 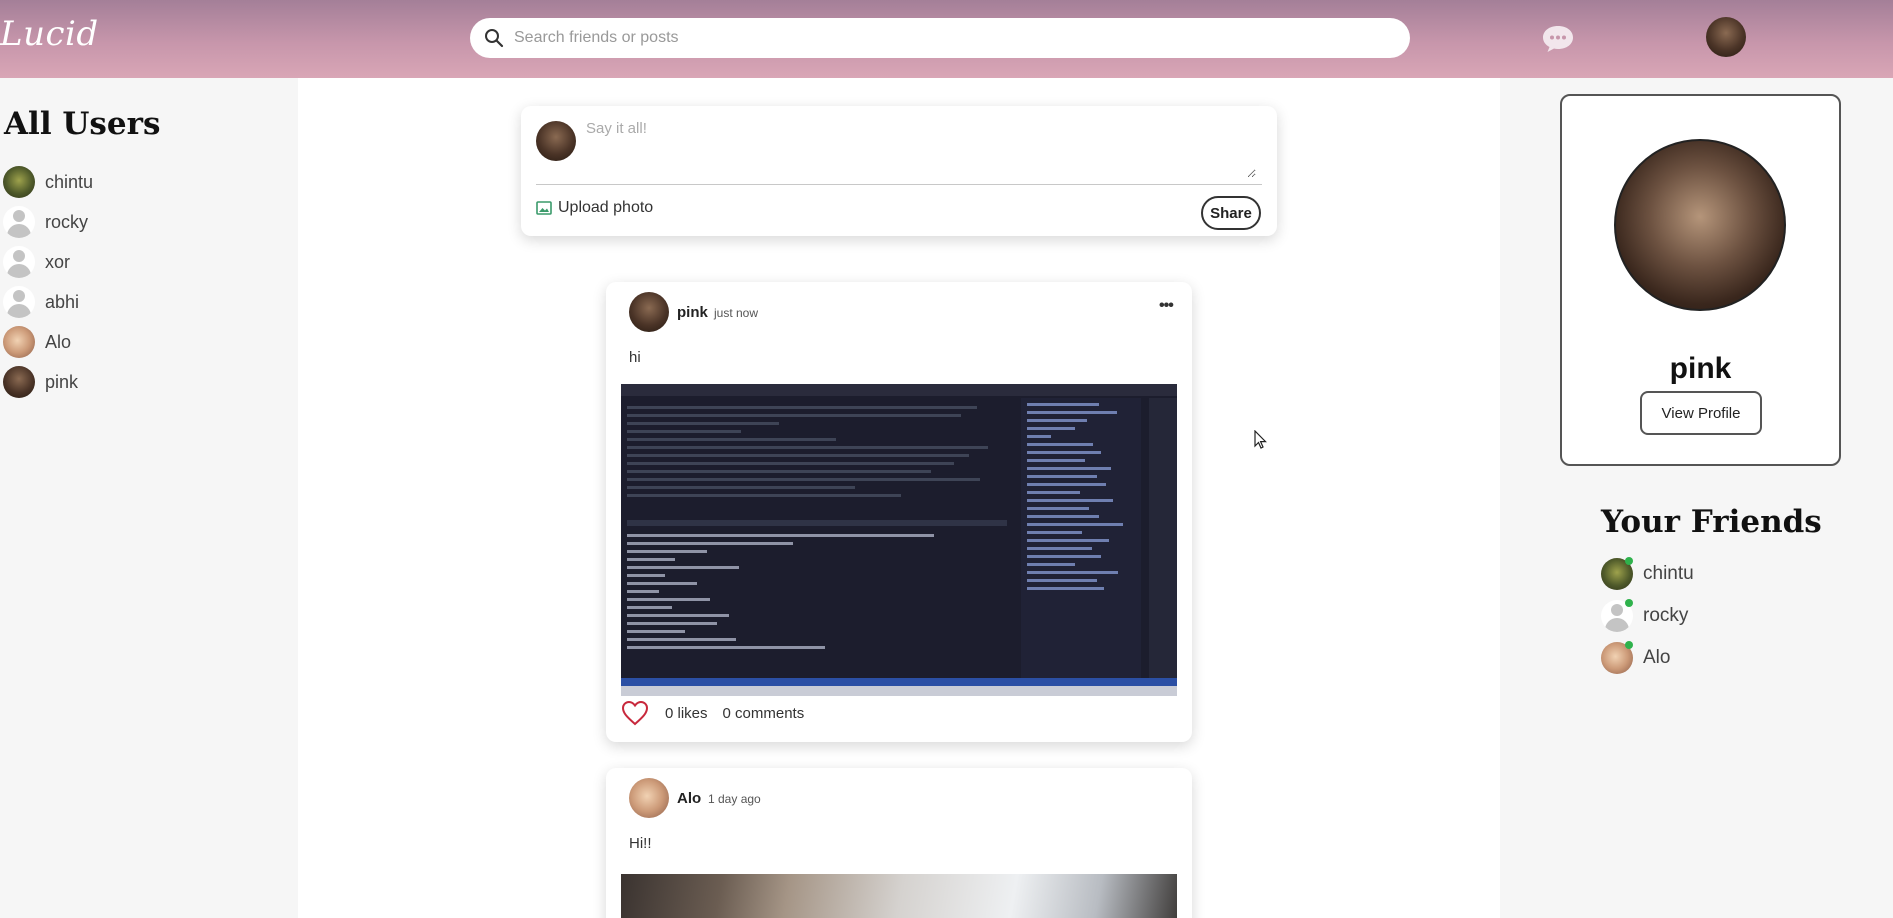 What do you see at coordinates (58, 341) in the screenshot?
I see `user-name: Alo` at bounding box center [58, 341].